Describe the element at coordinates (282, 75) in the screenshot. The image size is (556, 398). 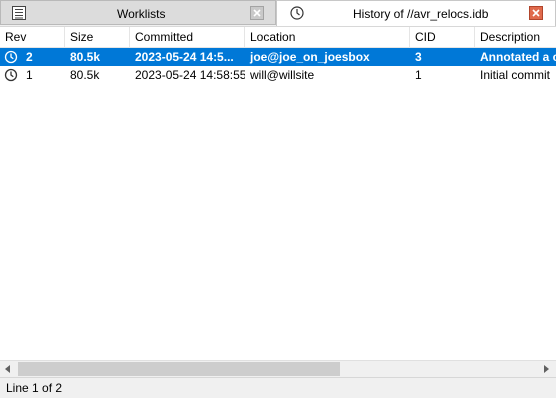
I see `cell-location: will@willsite` at that location.